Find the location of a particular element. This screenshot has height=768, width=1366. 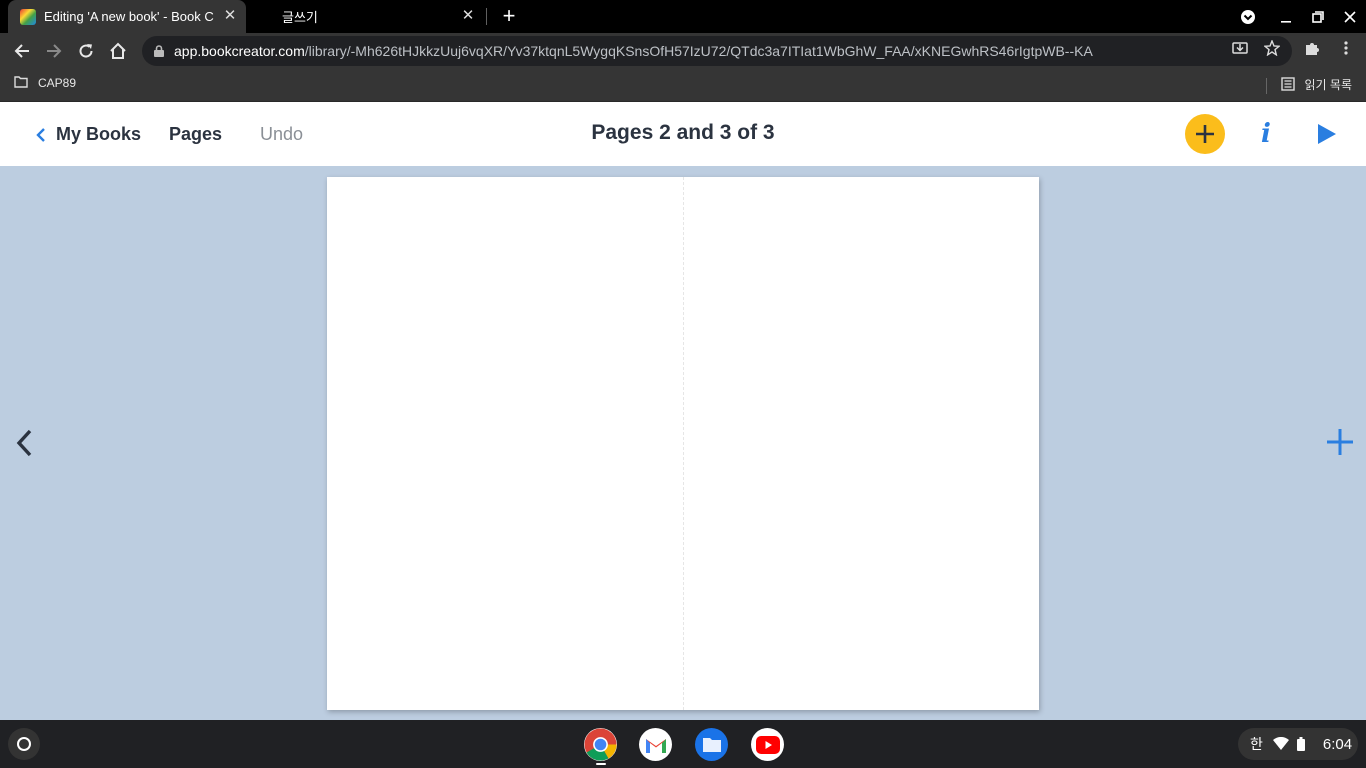

reading-list-label: 읽기 목록 is located at coordinates (1328, 85).